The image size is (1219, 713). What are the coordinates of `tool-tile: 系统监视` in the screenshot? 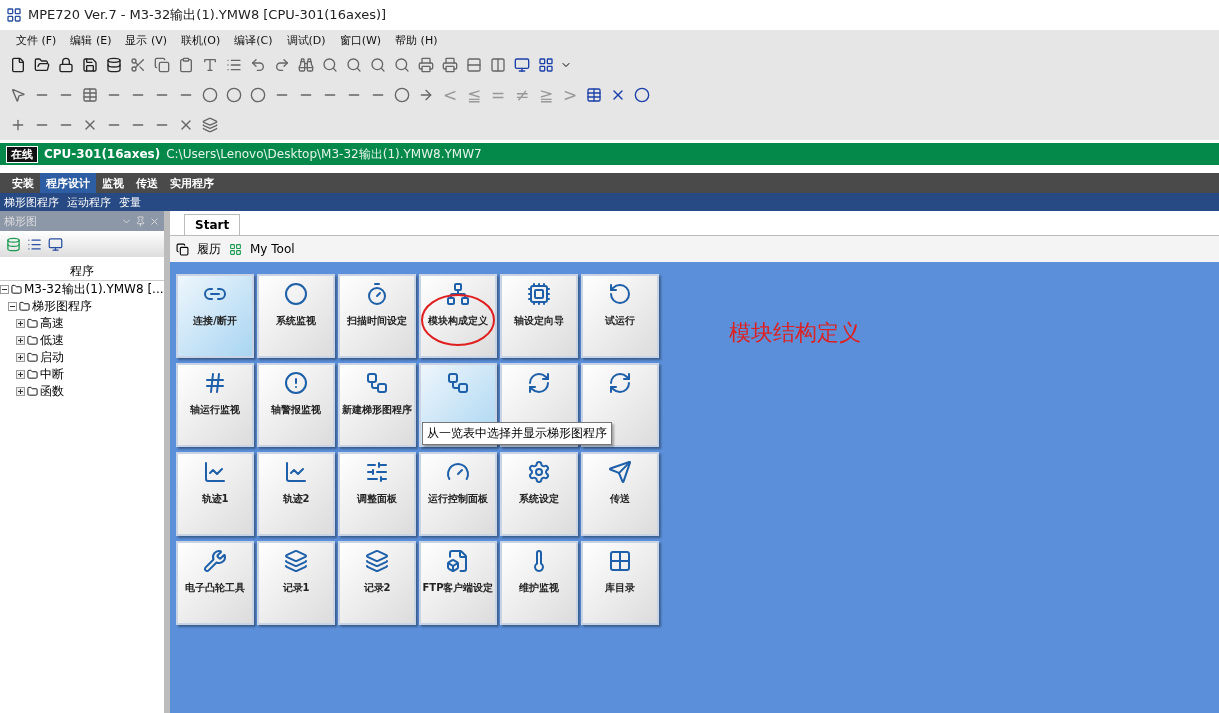 It's located at (296, 316).